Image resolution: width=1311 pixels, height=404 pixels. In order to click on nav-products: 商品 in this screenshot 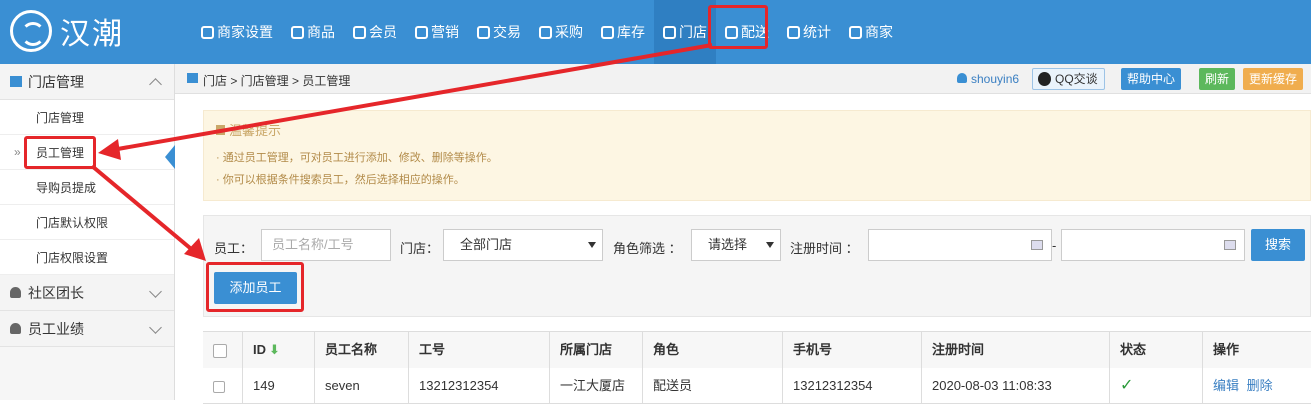, I will do `click(313, 32)`.